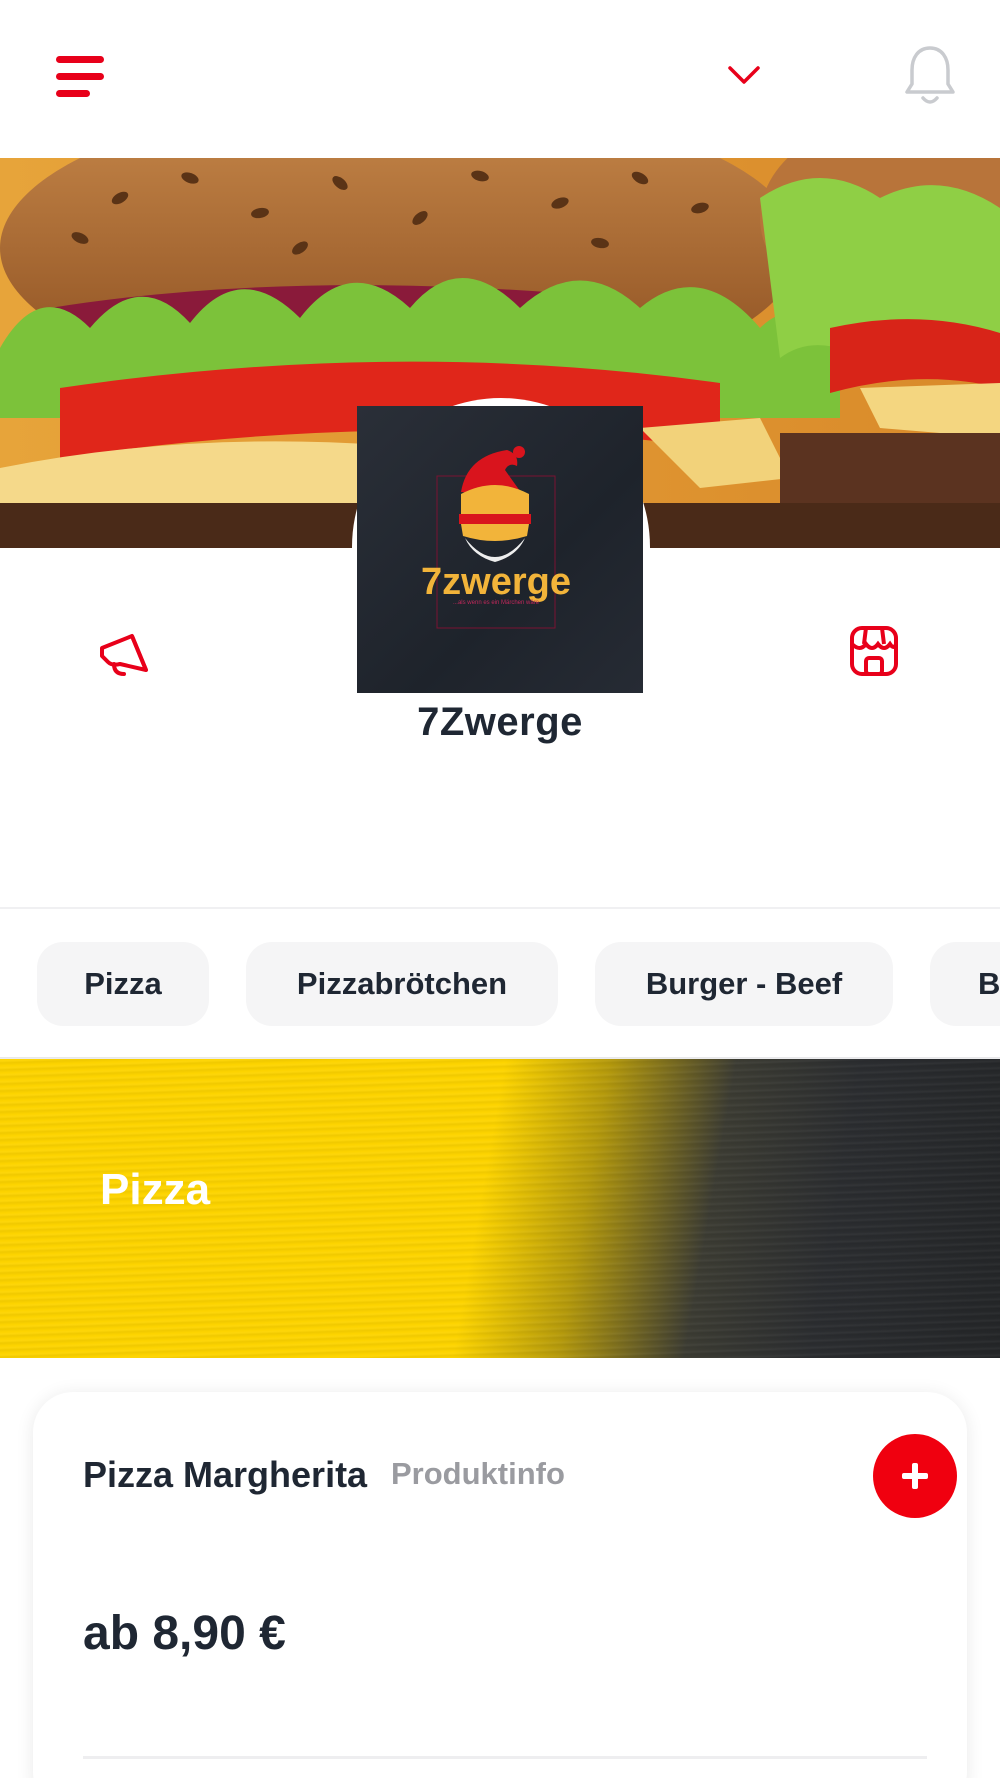  I want to click on hamburger-menu-icon, so click(82, 77).